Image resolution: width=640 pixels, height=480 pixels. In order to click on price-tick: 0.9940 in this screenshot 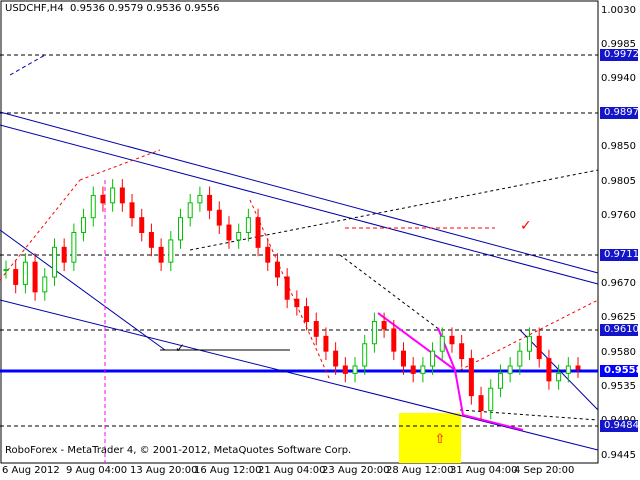, I will do `click(618, 78)`.